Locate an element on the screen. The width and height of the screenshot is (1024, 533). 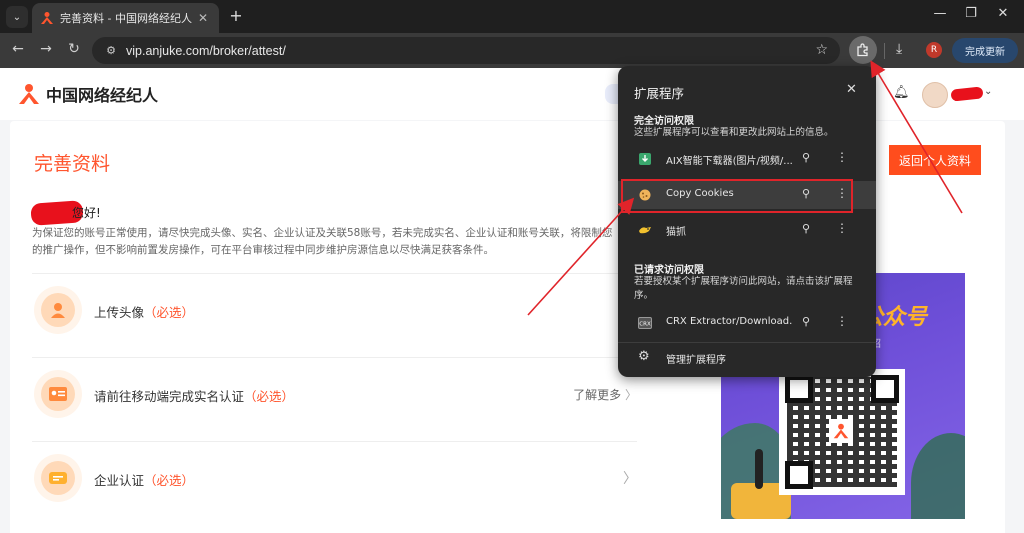
manage-extensions-item: ⚙ 管理扩展程序 is located at coordinates (747, 357).